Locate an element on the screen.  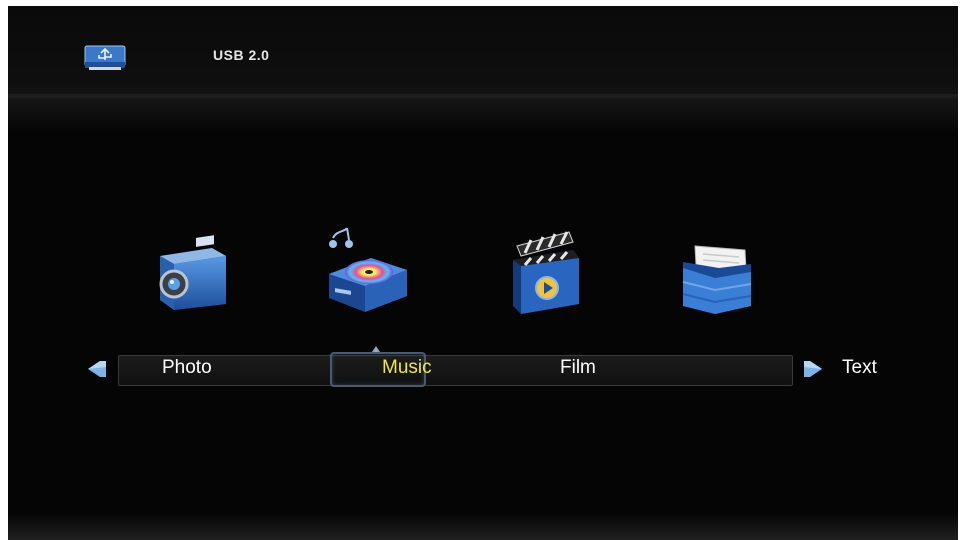
clapperboard-icon is located at coordinates (545, 272).